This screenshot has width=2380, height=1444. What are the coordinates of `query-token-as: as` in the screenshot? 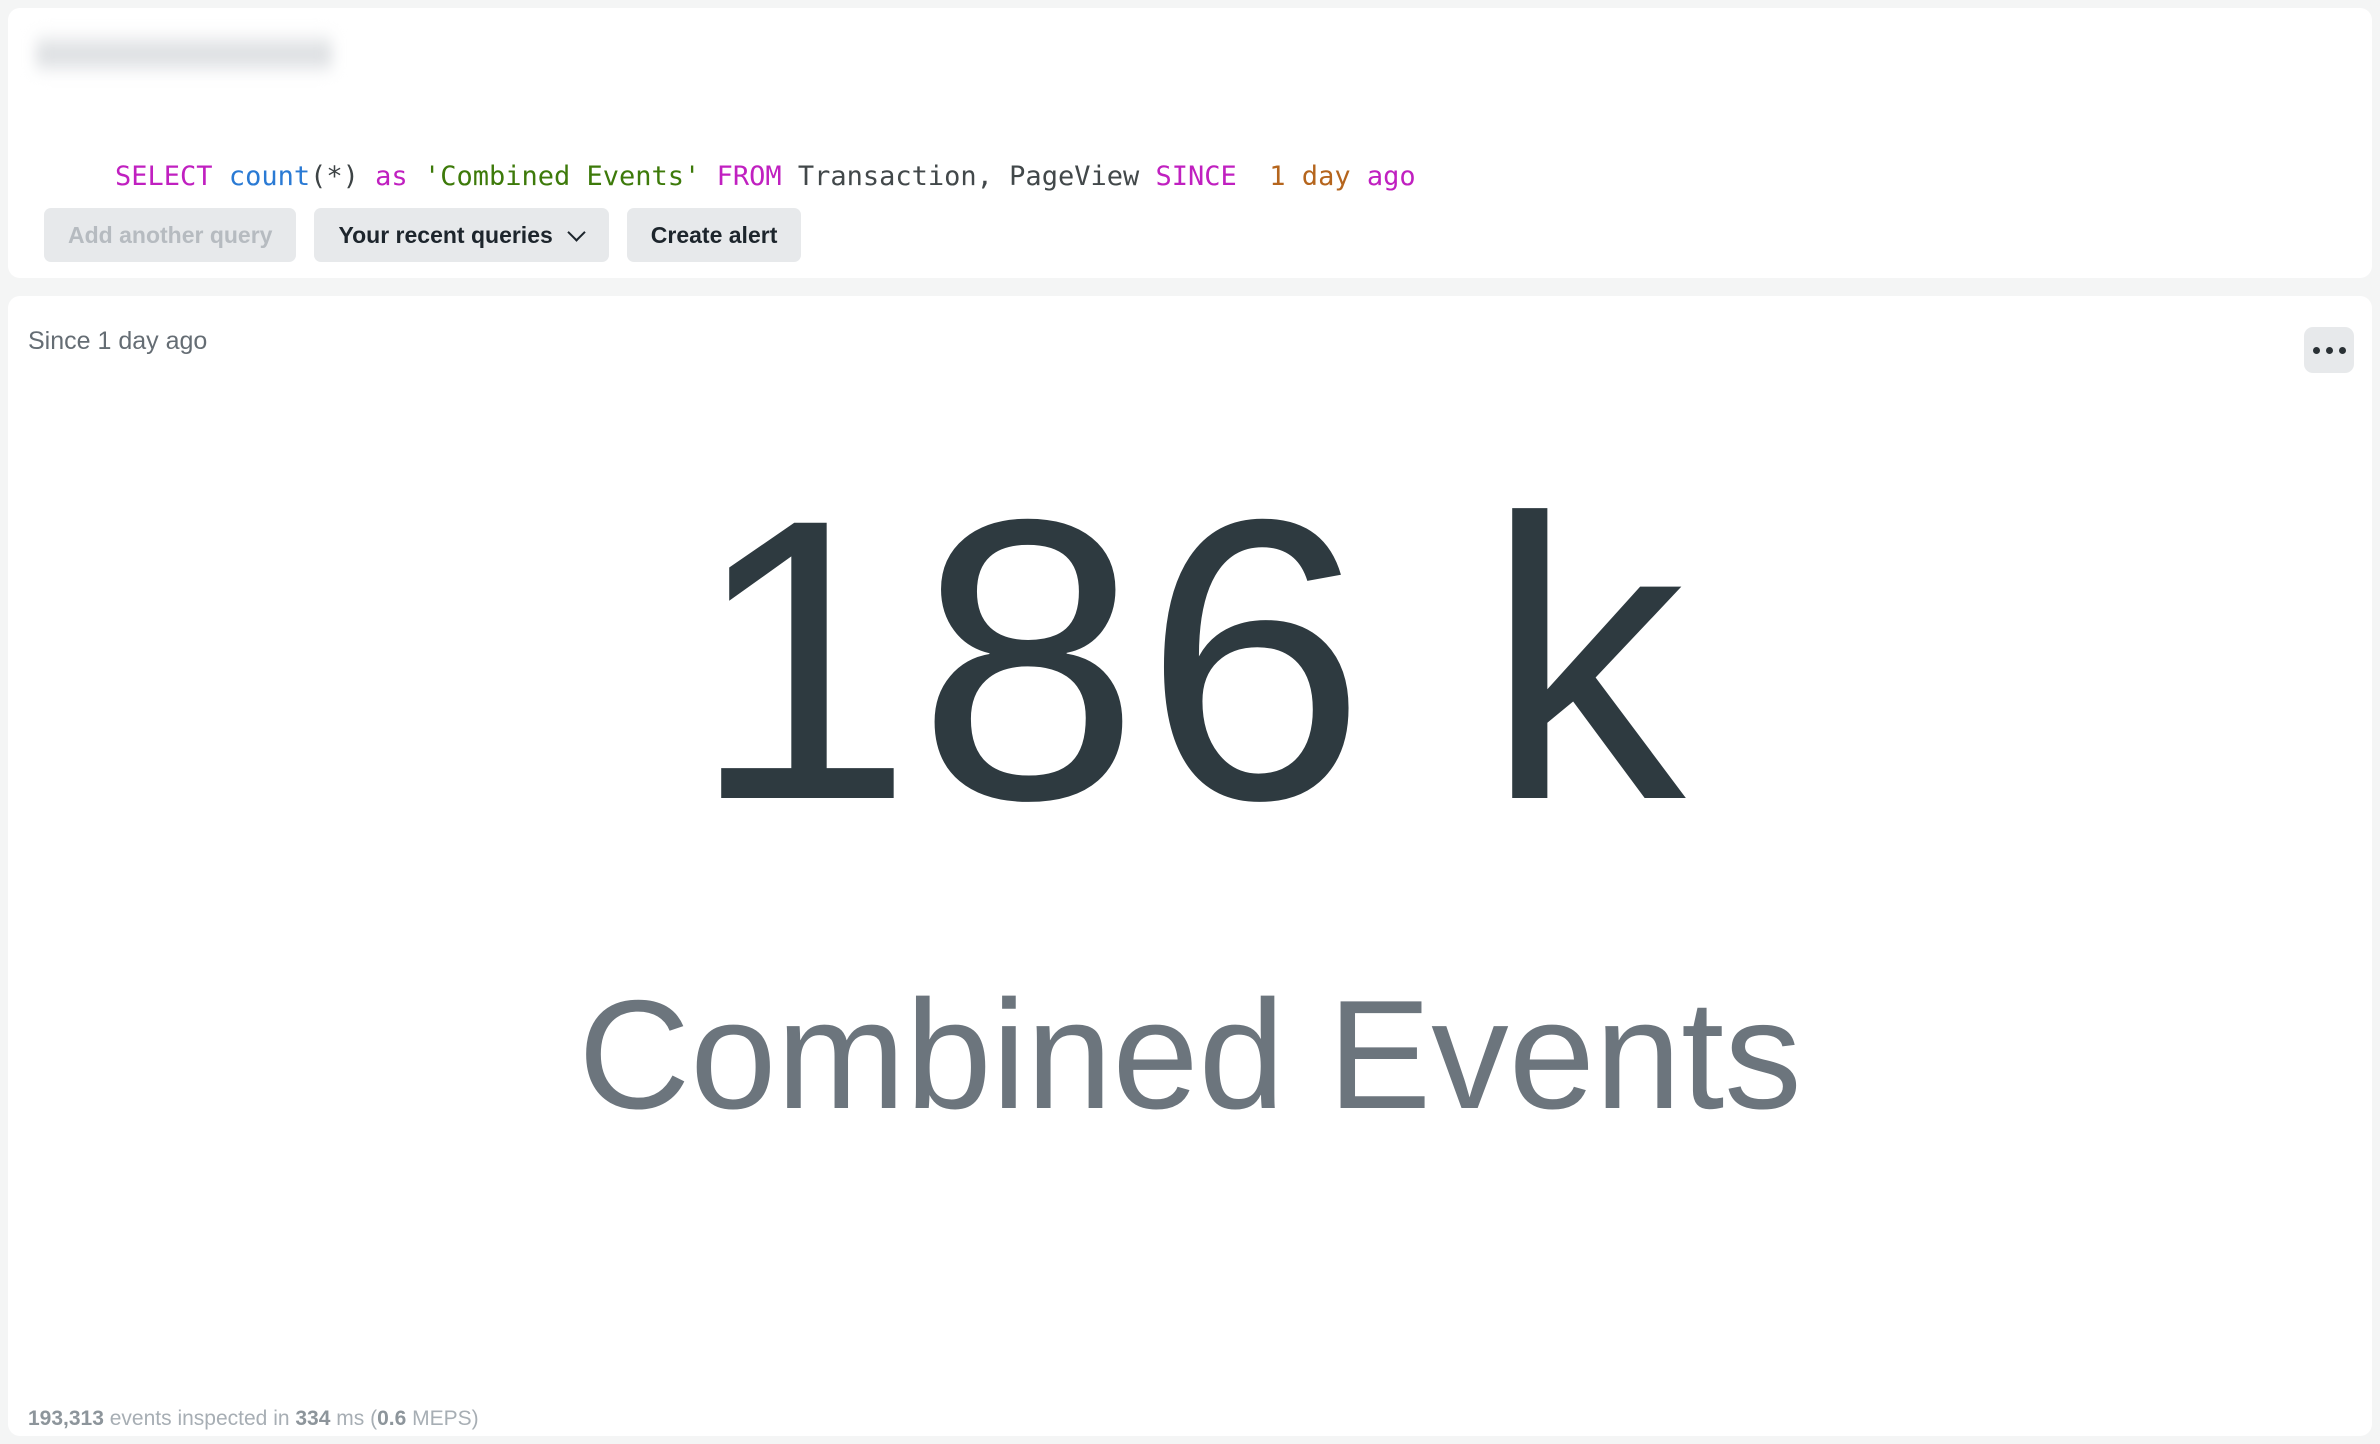 It's located at (391, 176).